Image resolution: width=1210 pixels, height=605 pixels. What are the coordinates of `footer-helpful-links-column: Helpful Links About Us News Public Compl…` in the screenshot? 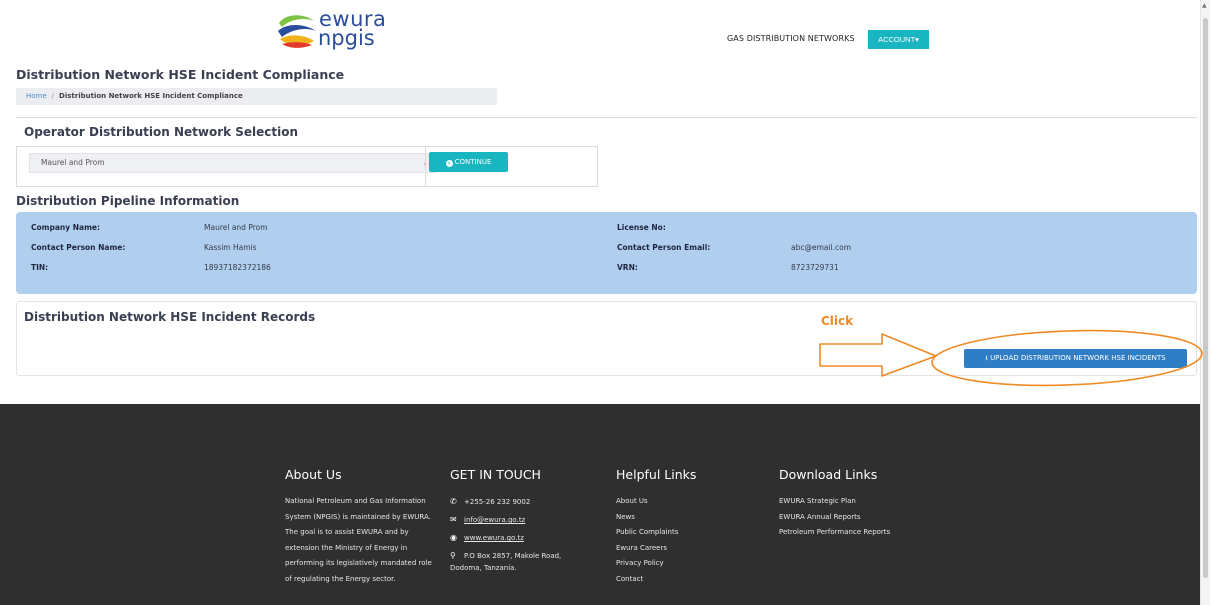 It's located at (656, 527).